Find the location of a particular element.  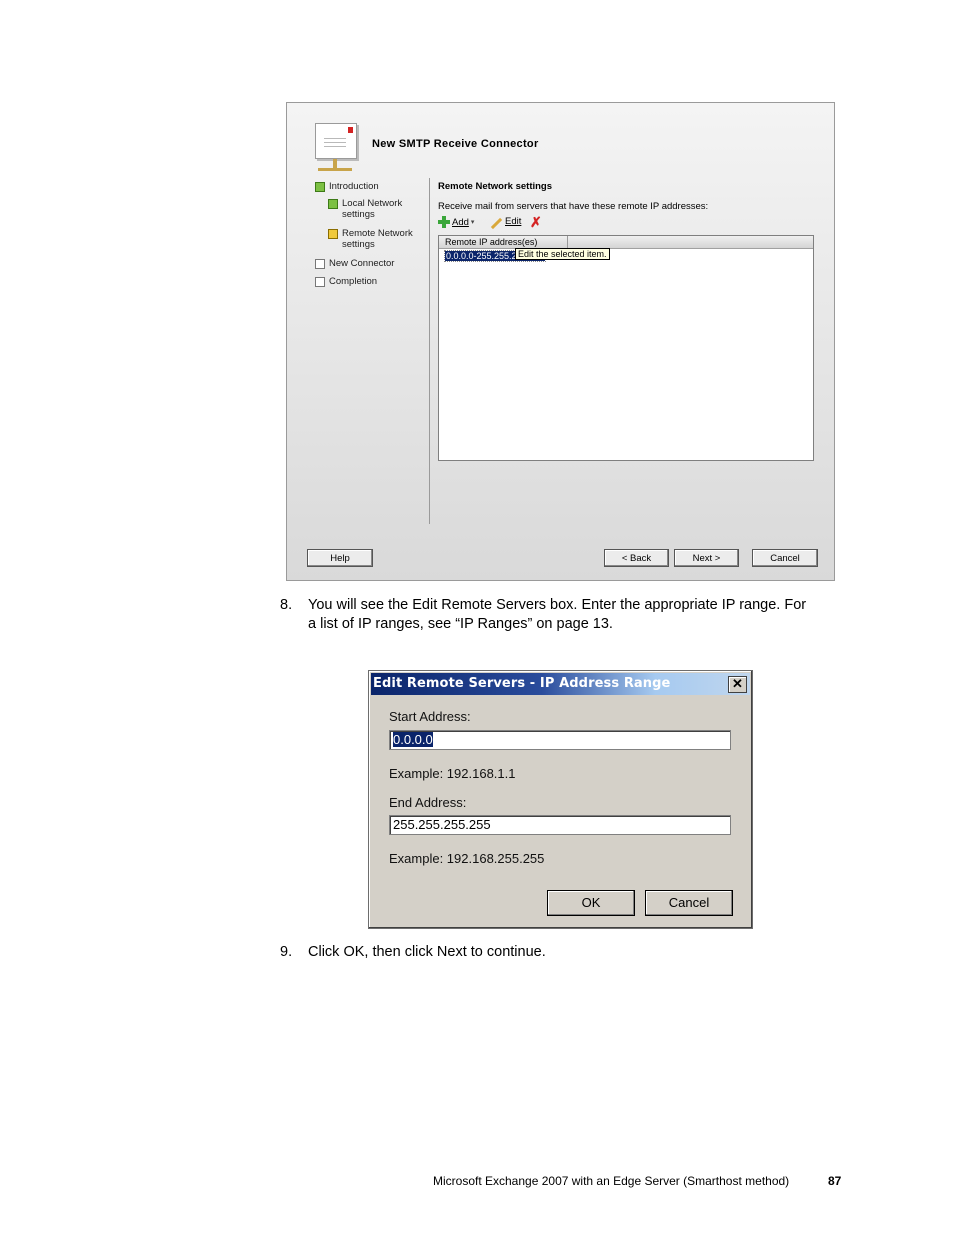

wizard-step-introduction: Introduction is located at coordinates (367, 186).